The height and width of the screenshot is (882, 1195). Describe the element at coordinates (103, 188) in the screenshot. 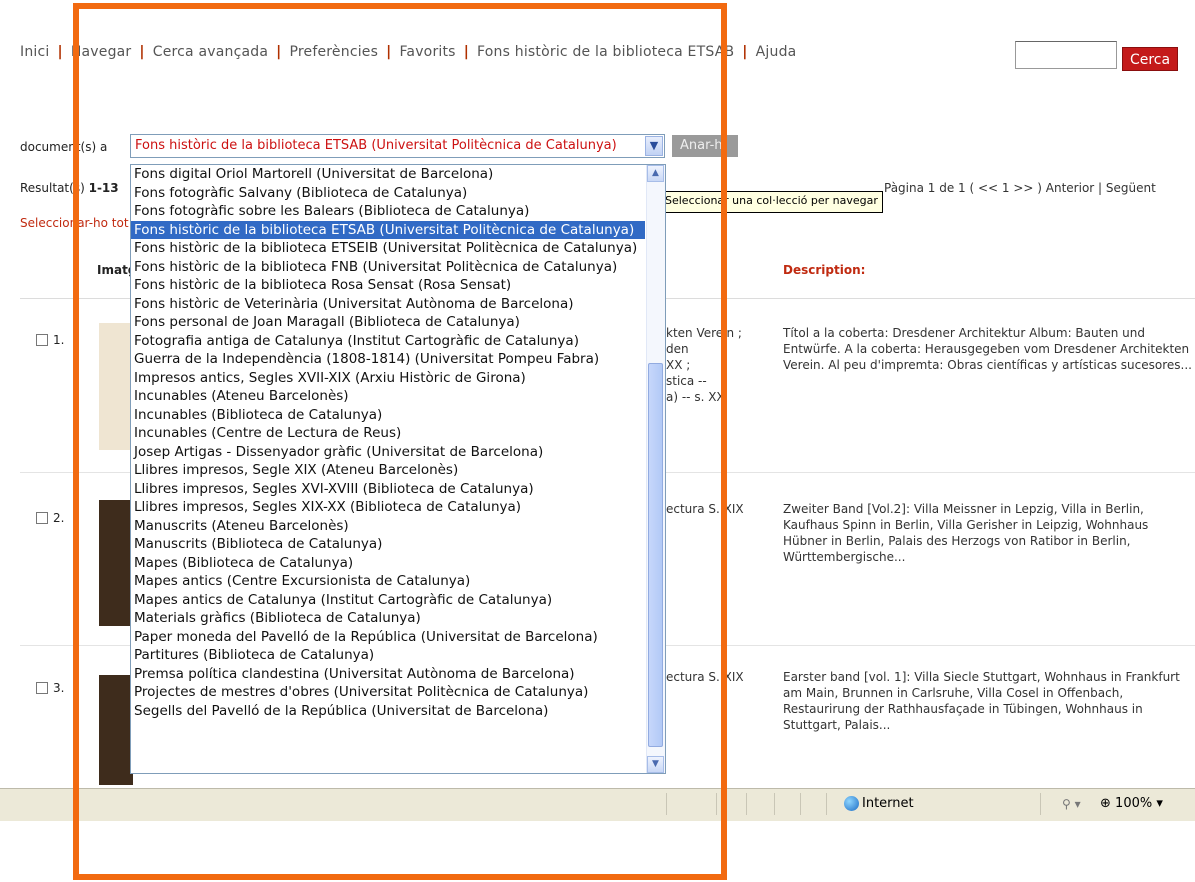

I see `results-range: 1-13` at that location.